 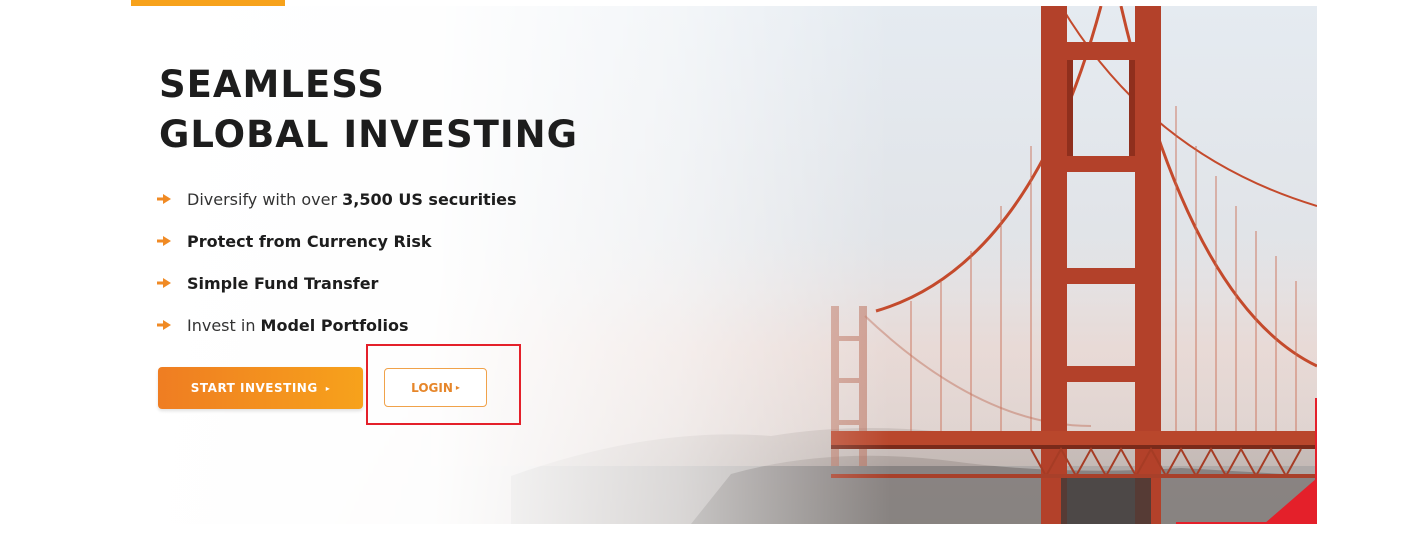 What do you see at coordinates (254, 388) in the screenshot?
I see `start-investing-label: START INVESTING` at bounding box center [254, 388].